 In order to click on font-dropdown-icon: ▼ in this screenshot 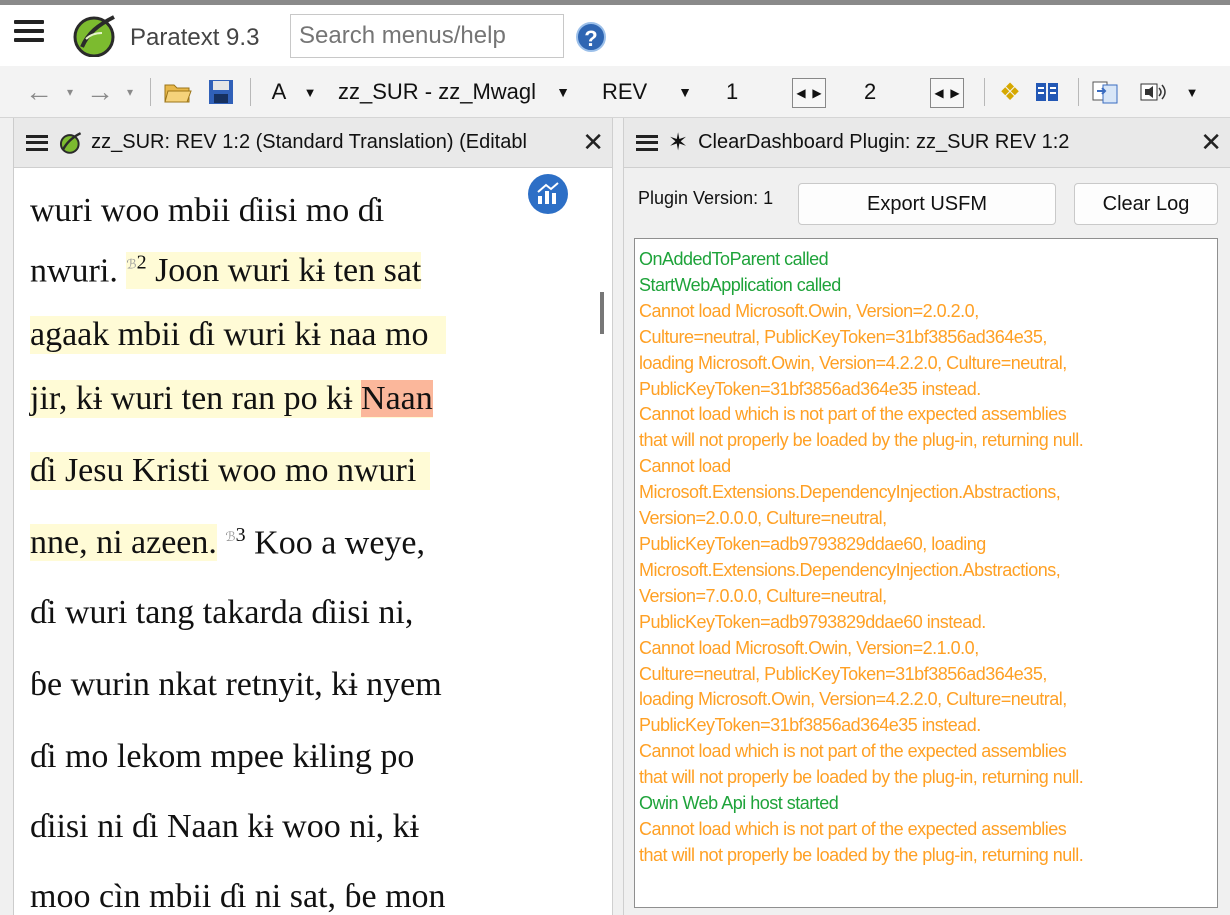, I will do `click(310, 92)`.